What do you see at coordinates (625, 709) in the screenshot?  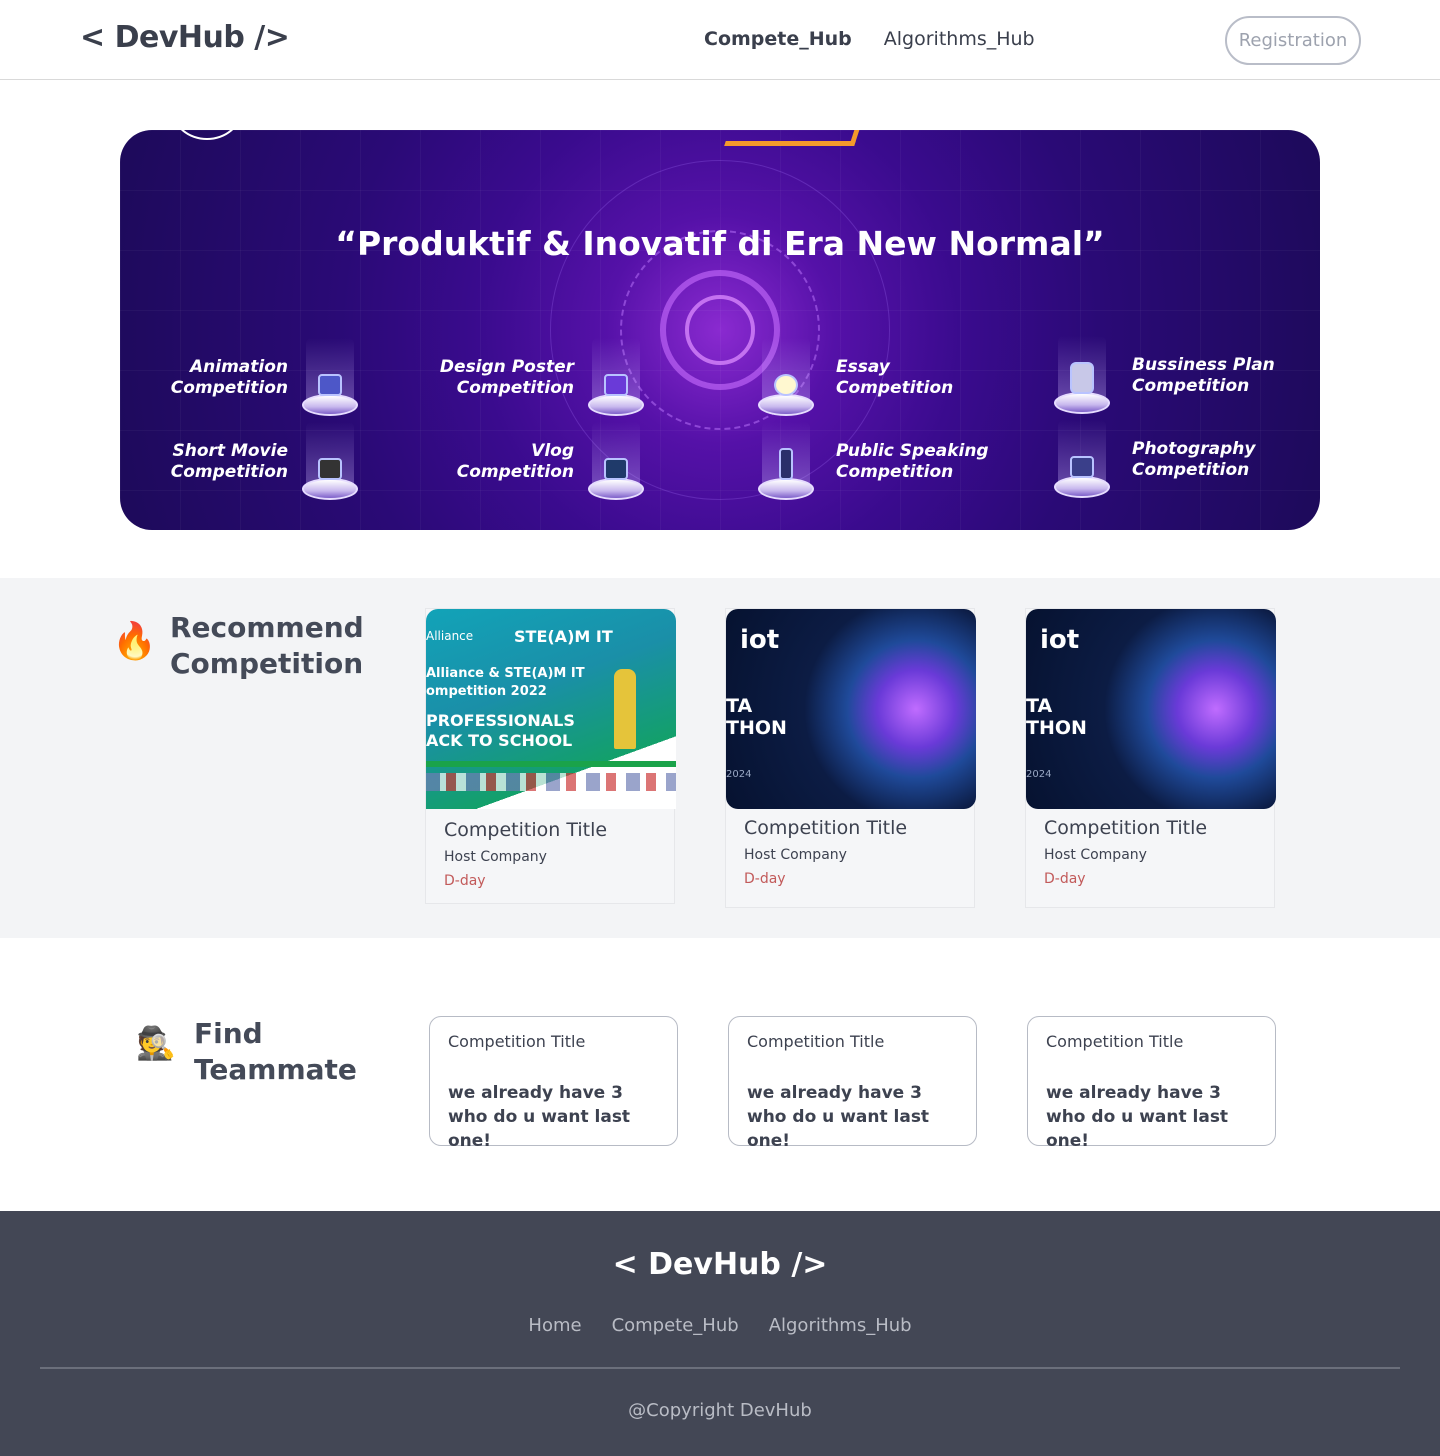 I see `person-illustration` at bounding box center [625, 709].